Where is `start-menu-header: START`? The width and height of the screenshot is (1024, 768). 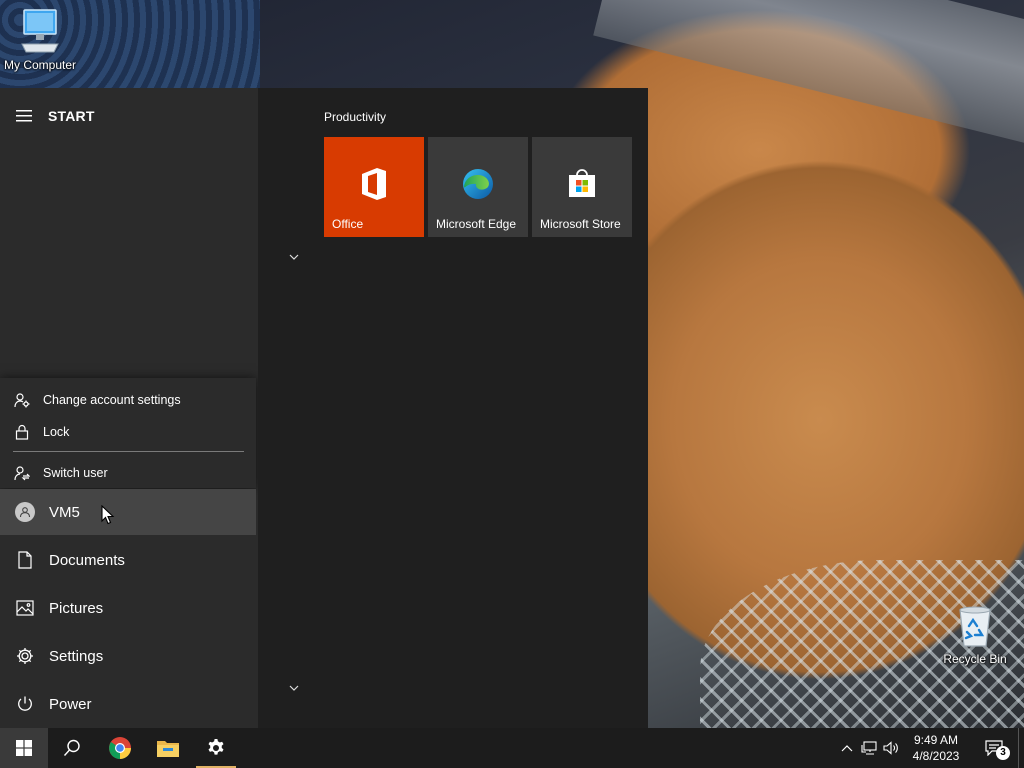 start-menu-header: START is located at coordinates (129, 116).